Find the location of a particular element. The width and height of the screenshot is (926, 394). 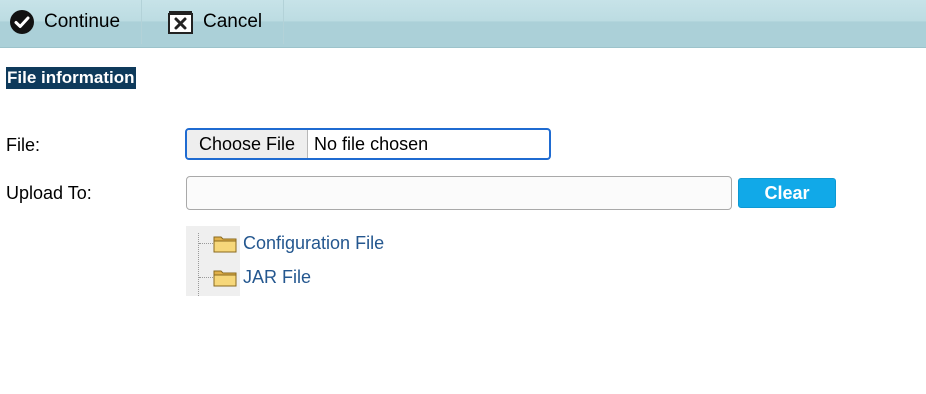

toolbar: Continue Cancel is located at coordinates (463, 24).